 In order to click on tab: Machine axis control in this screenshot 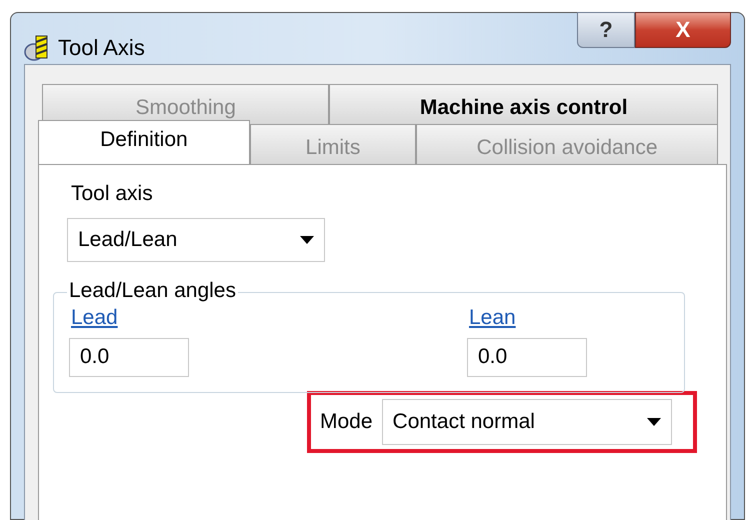, I will do `click(523, 104)`.